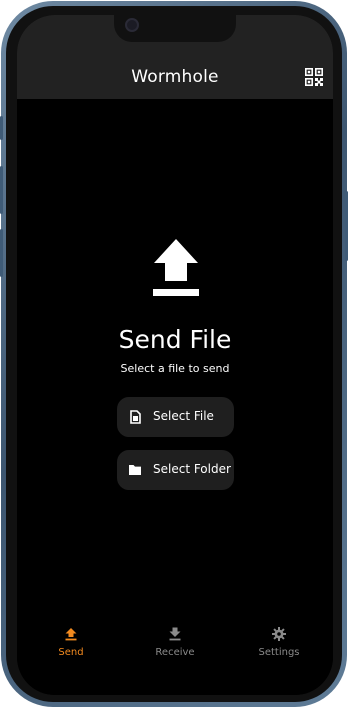 This screenshot has height=710, width=350. Describe the element at coordinates (346, 226) in the screenshot. I see `power-button` at that location.